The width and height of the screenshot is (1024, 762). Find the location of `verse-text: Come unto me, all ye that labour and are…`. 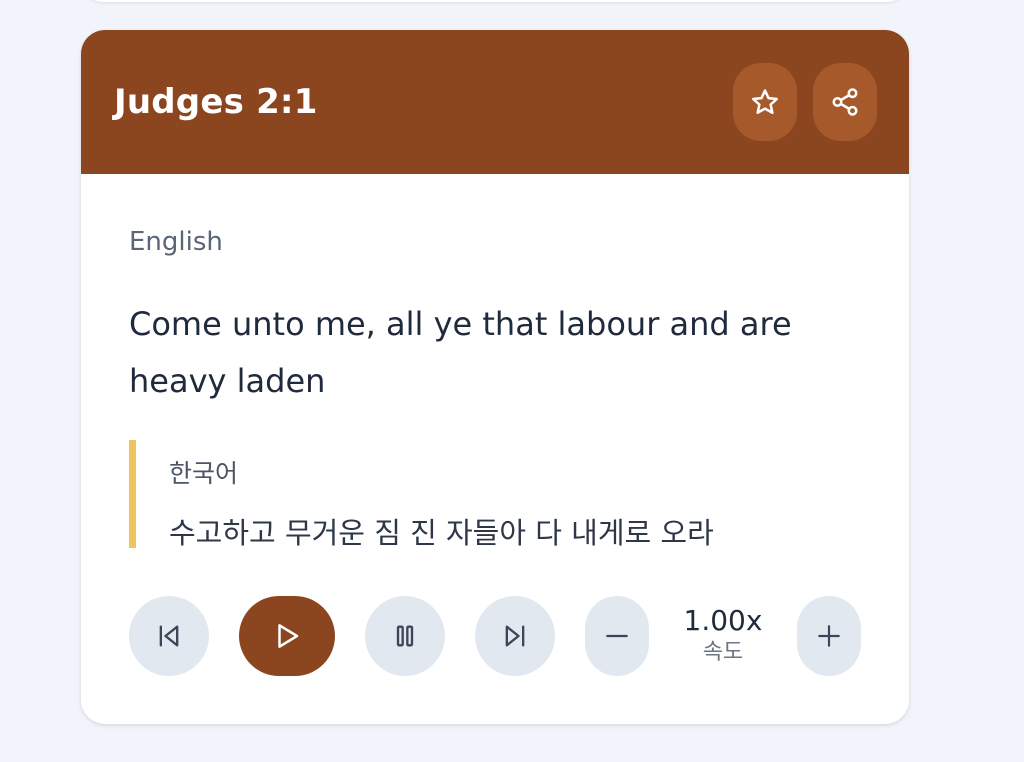

verse-text: Come unto me, all ye that labour and are… is located at coordinates (460, 352).